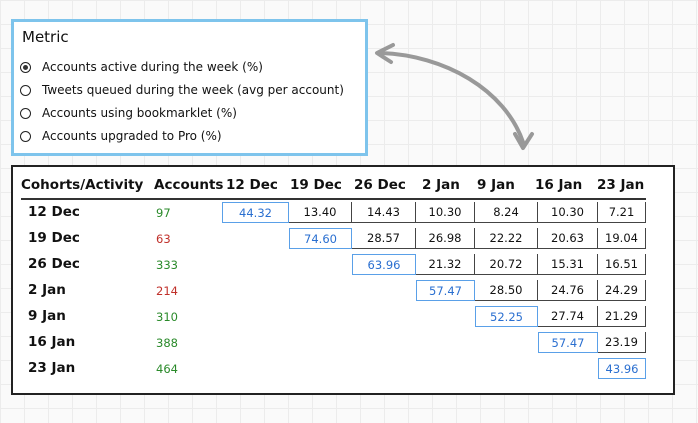 The height and width of the screenshot is (423, 698). I want to click on cohort-cell: 21.29, so click(622, 316).